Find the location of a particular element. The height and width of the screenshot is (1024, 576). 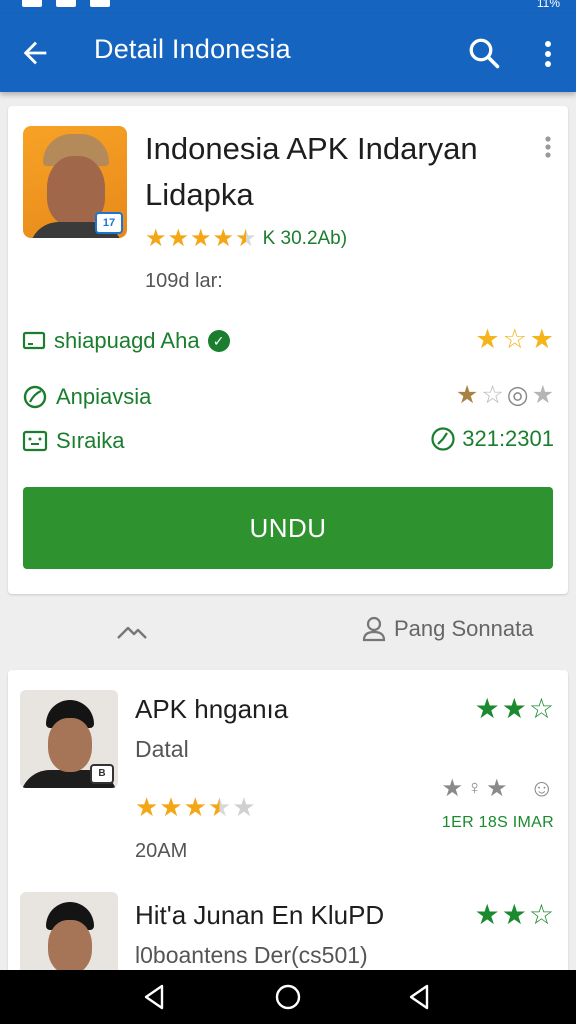

developer-stars: ★ ☆ ★ is located at coordinates (514, 339).